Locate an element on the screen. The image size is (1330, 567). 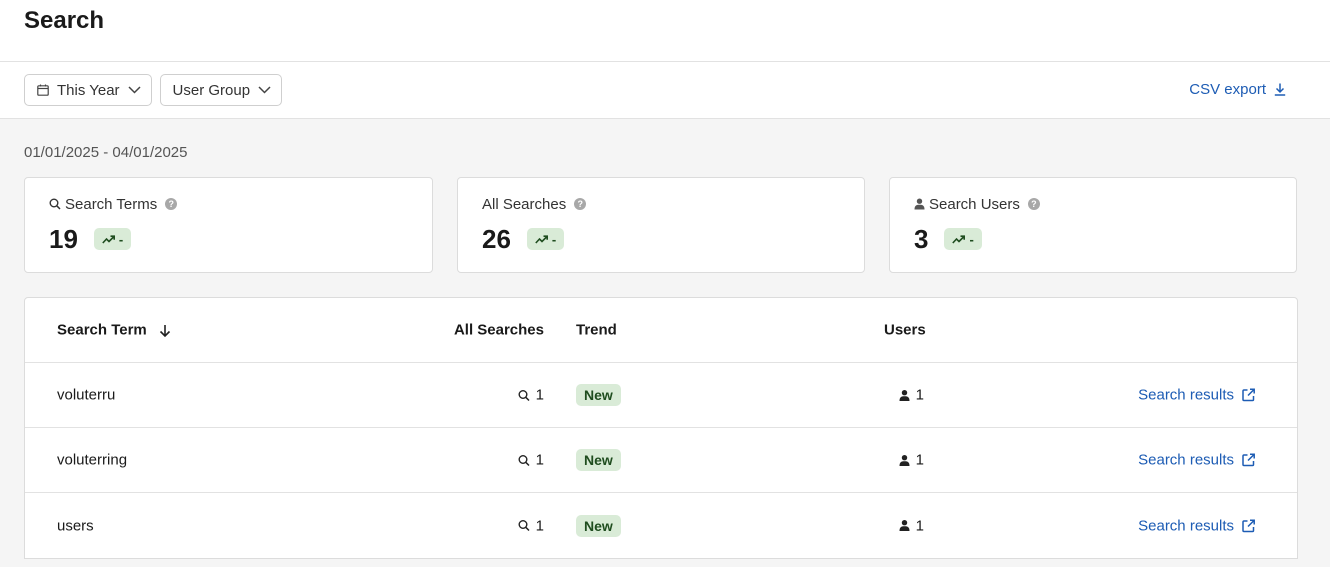
period-dropdown: This Year is located at coordinates (88, 90).